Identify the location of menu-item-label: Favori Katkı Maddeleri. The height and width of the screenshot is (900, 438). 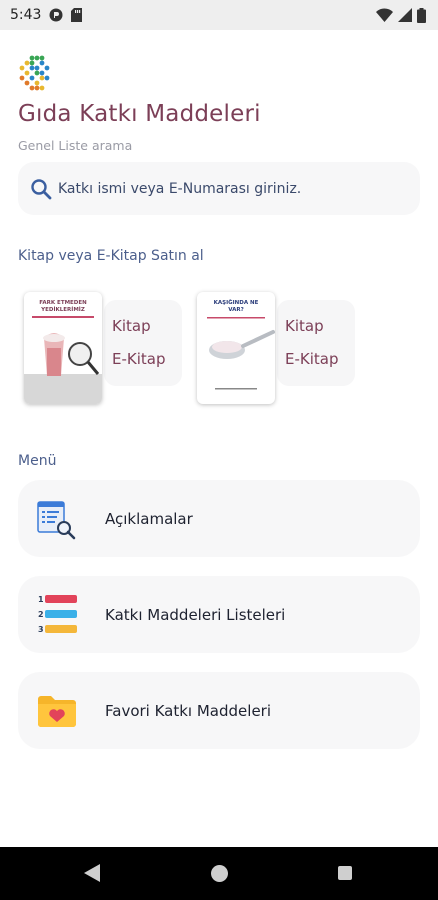
(188, 710).